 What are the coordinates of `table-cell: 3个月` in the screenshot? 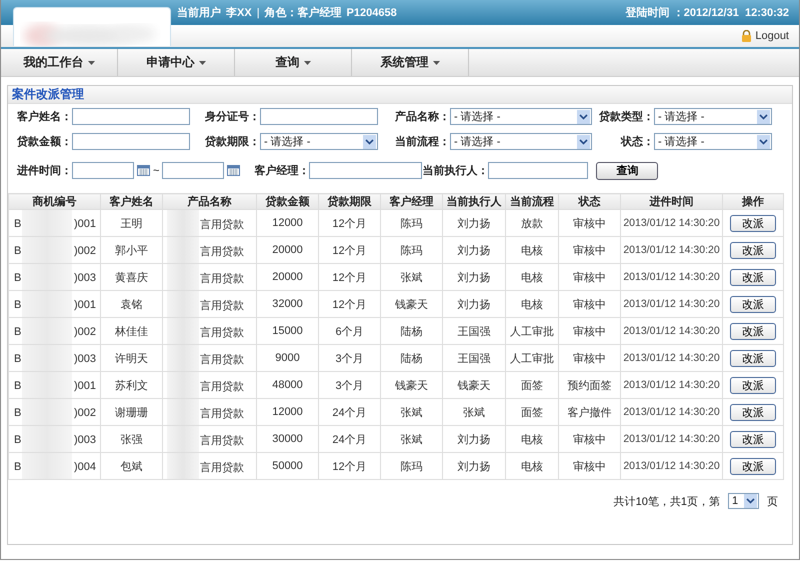 It's located at (349, 358).